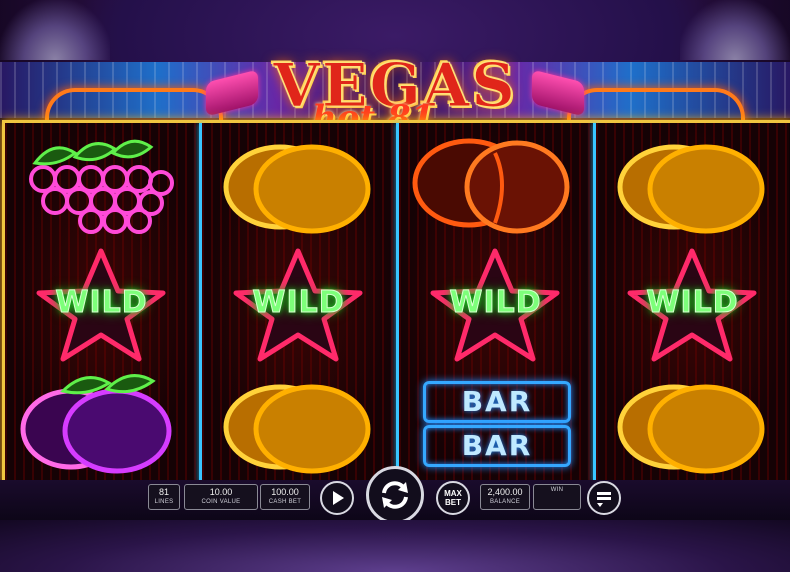 The height and width of the screenshot is (572, 790). What do you see at coordinates (557, 490) in the screenshot?
I see `win-label: WIN` at bounding box center [557, 490].